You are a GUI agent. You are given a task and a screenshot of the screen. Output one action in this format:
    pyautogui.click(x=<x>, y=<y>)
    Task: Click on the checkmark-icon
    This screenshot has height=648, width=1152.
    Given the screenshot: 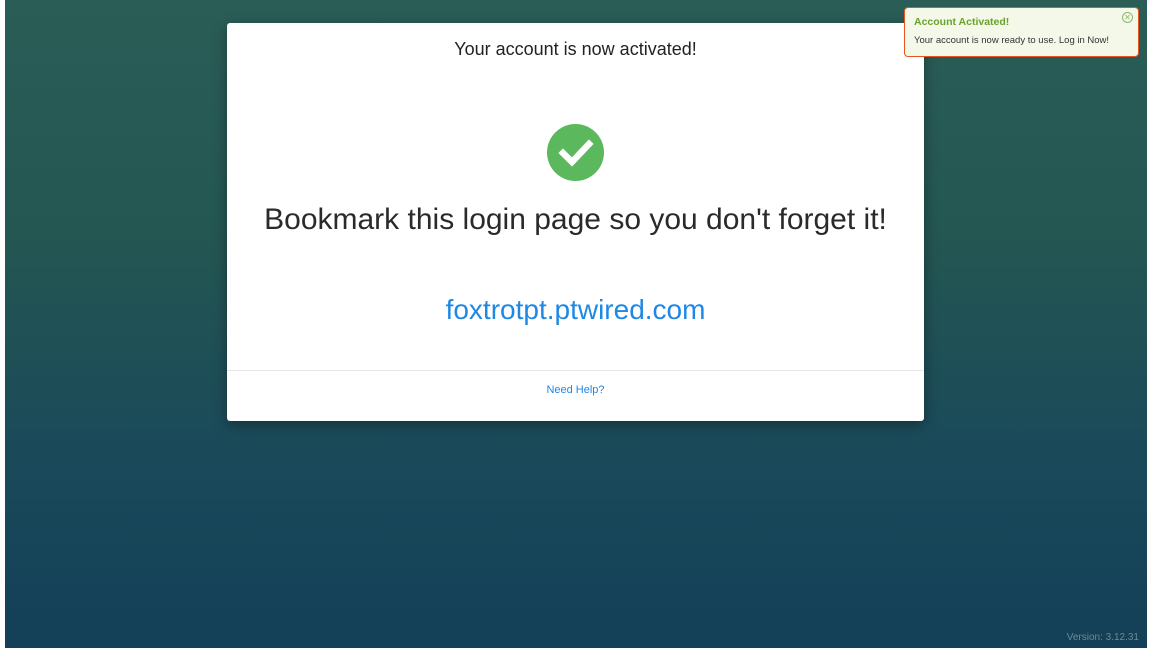 What is the action you would take?
    pyautogui.click(x=576, y=153)
    